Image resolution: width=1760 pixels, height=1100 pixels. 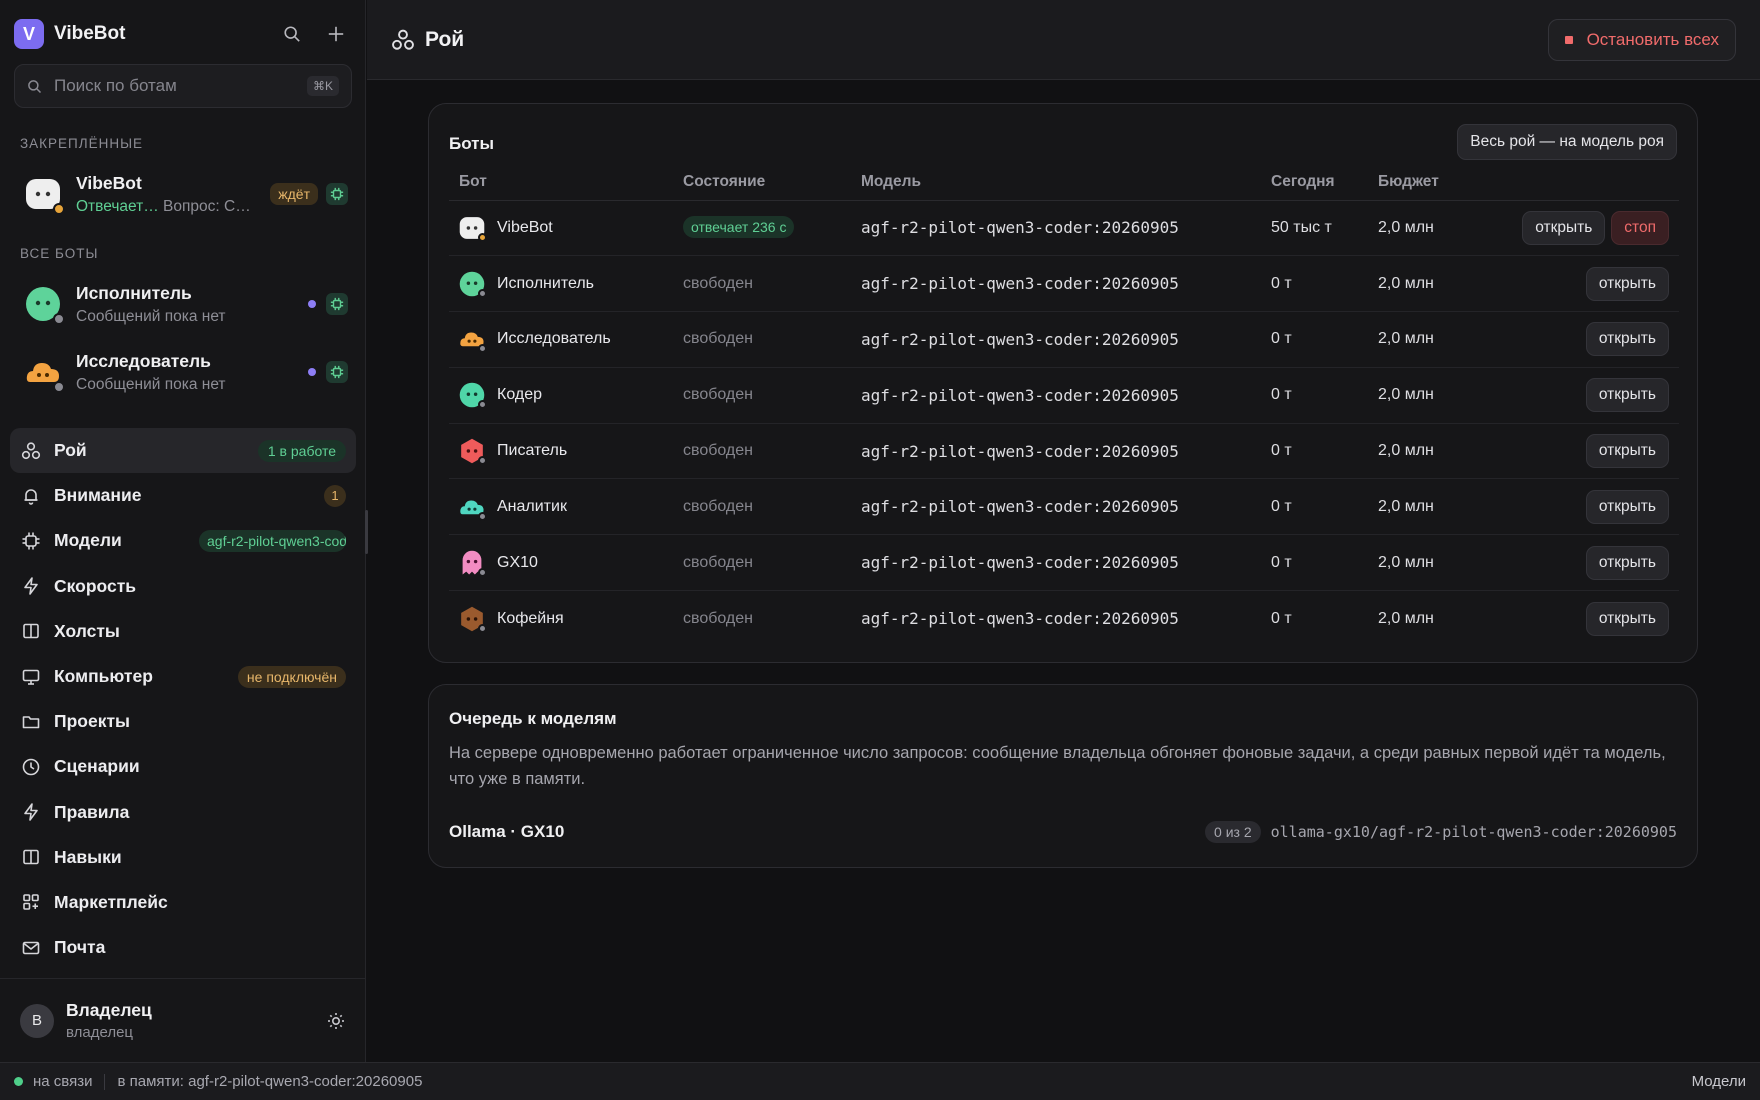 What do you see at coordinates (1233, 832) in the screenshot?
I see `slots-badge: 0 из 2` at bounding box center [1233, 832].